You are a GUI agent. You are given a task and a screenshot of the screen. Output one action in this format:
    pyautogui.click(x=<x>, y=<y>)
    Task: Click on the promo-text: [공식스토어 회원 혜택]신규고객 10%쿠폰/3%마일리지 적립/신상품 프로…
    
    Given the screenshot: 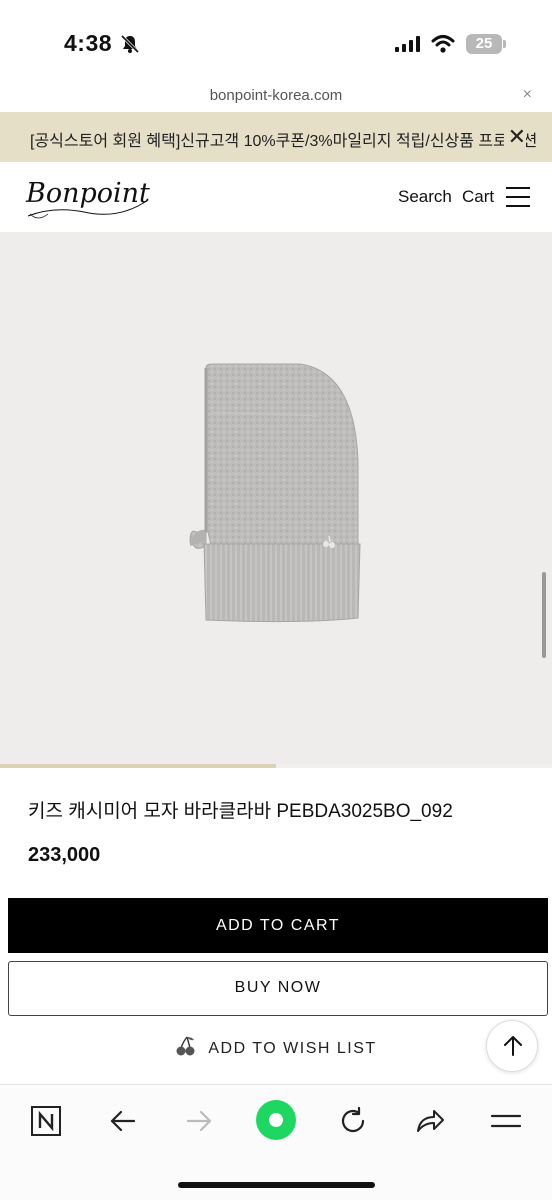 What is the action you would take?
    pyautogui.click(x=283, y=139)
    